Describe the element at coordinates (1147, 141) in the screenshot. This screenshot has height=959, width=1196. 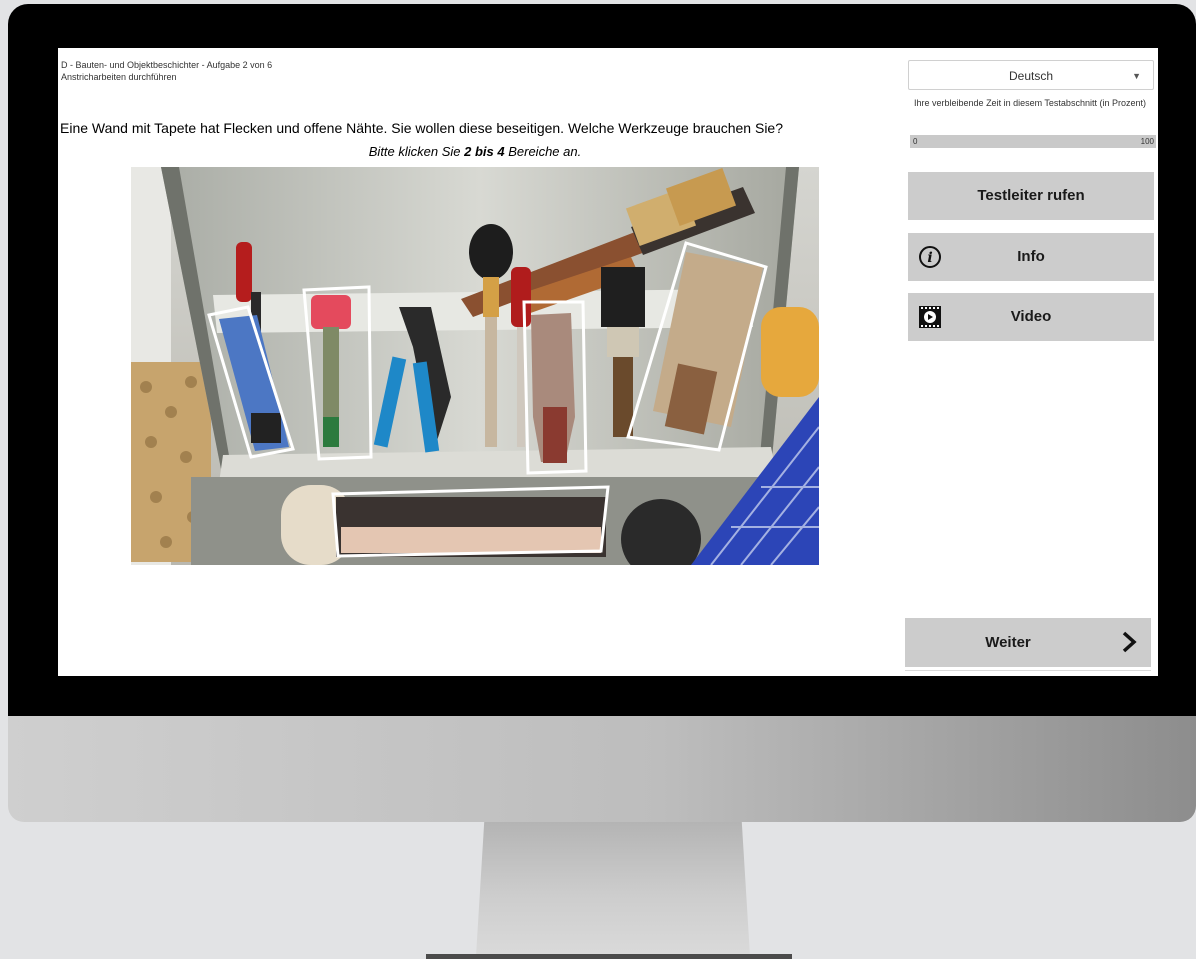
I see `progress-max-label: 100` at that location.